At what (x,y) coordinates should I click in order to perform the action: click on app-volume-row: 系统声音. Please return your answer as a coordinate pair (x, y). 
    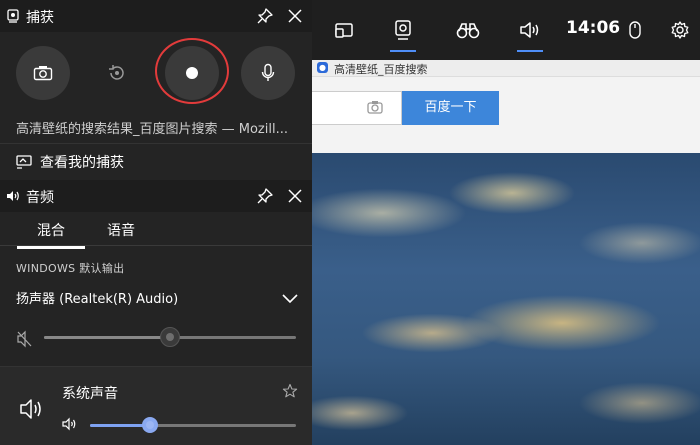
    Looking at the image, I should click on (156, 406).